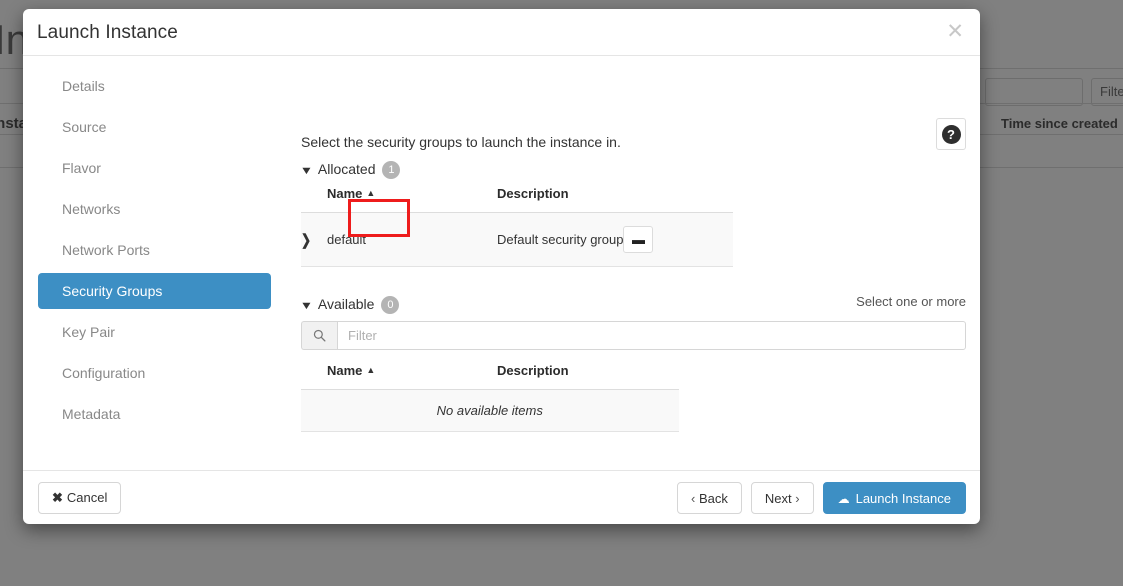 Image resolution: width=1123 pixels, height=586 pixels. Describe the element at coordinates (154, 86) in the screenshot. I see `sidebar-item-details: Details` at that location.